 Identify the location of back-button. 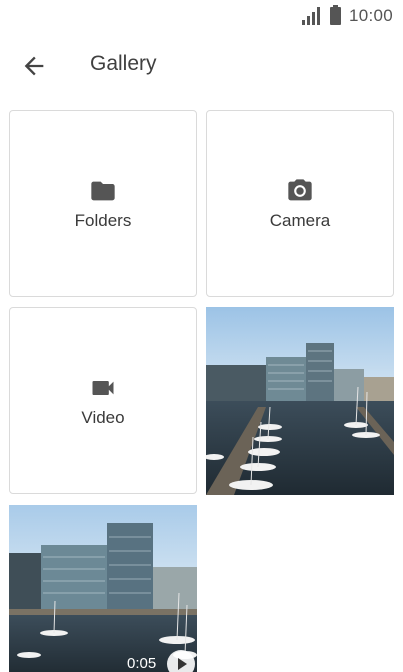
(34, 66).